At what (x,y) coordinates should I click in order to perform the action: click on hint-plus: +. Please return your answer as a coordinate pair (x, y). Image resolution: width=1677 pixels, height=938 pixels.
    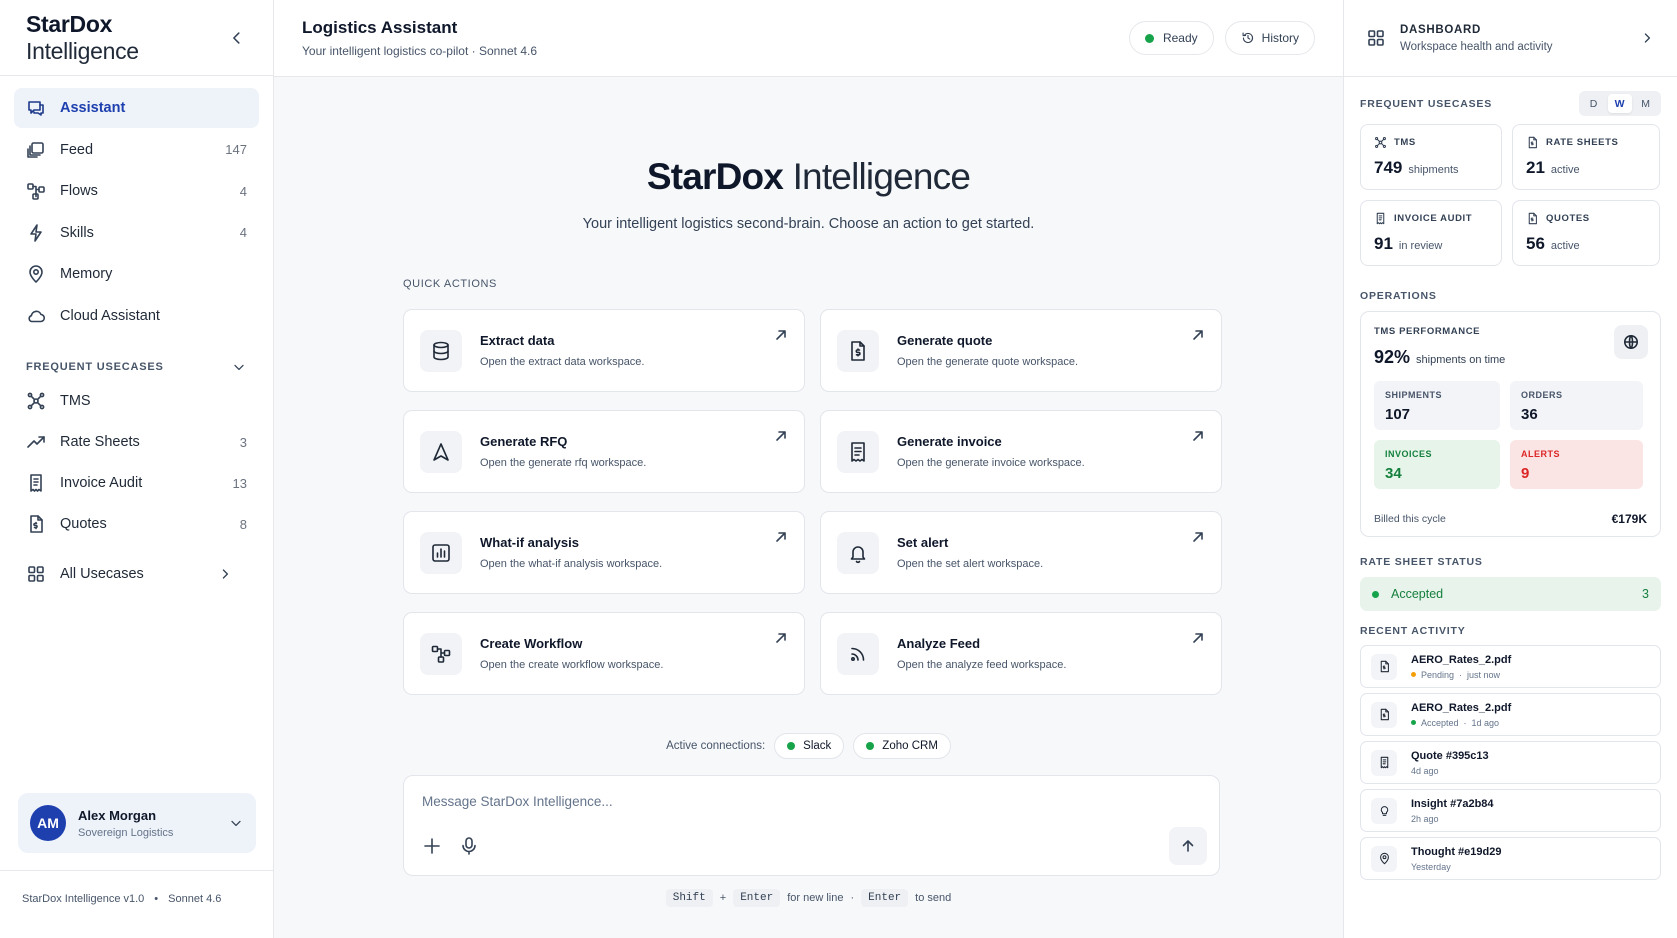
    Looking at the image, I should click on (723, 898).